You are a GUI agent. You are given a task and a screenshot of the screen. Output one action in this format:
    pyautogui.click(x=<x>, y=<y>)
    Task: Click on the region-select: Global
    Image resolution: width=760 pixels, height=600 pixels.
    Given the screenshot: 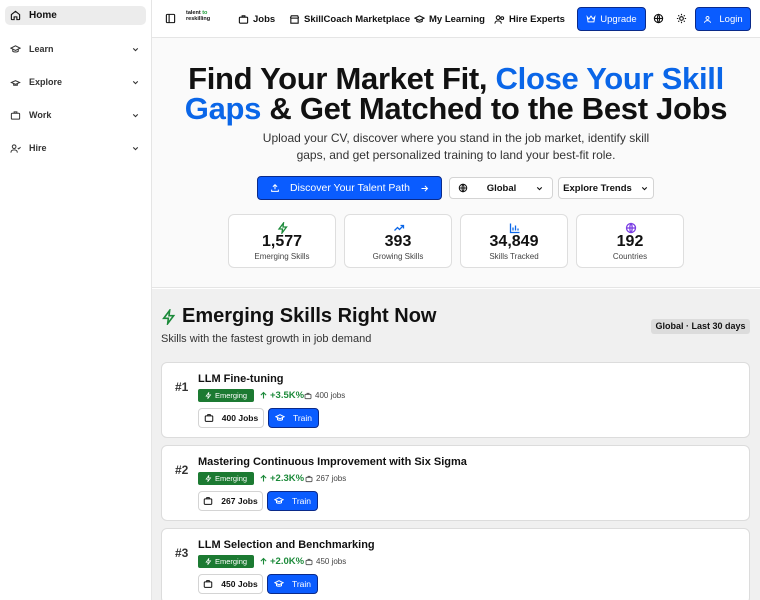 What is the action you would take?
    pyautogui.click(x=501, y=188)
    